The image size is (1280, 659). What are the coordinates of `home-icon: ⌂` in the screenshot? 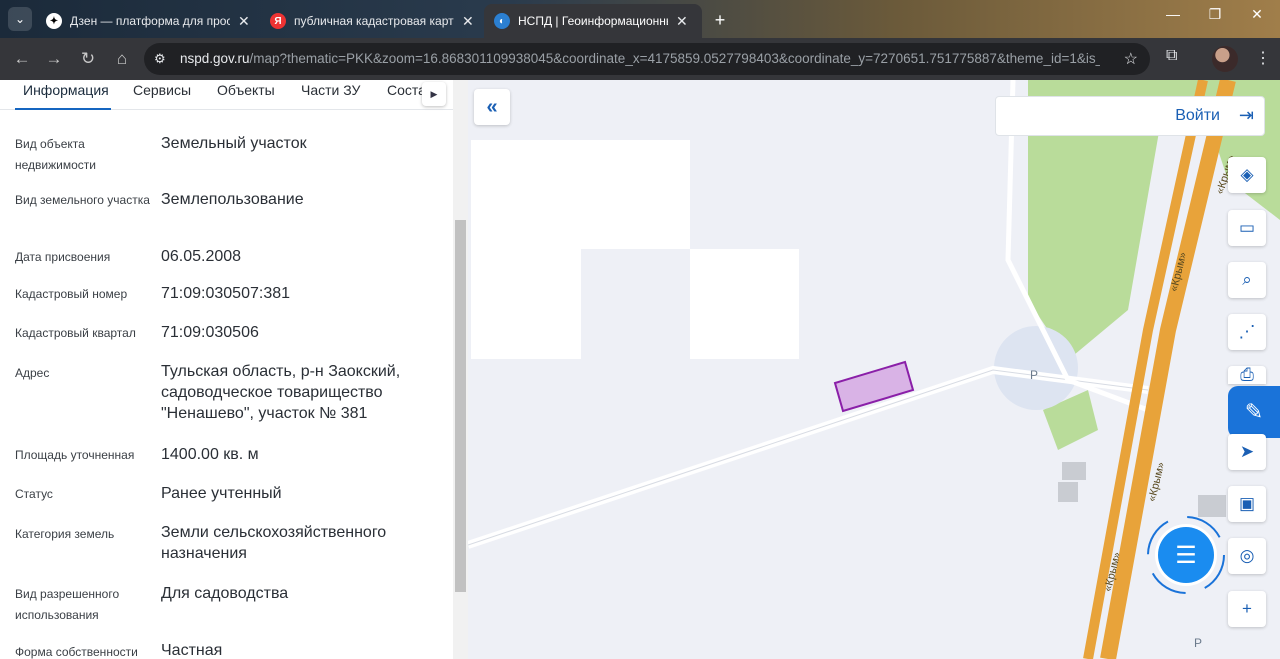 It's located at (122, 59).